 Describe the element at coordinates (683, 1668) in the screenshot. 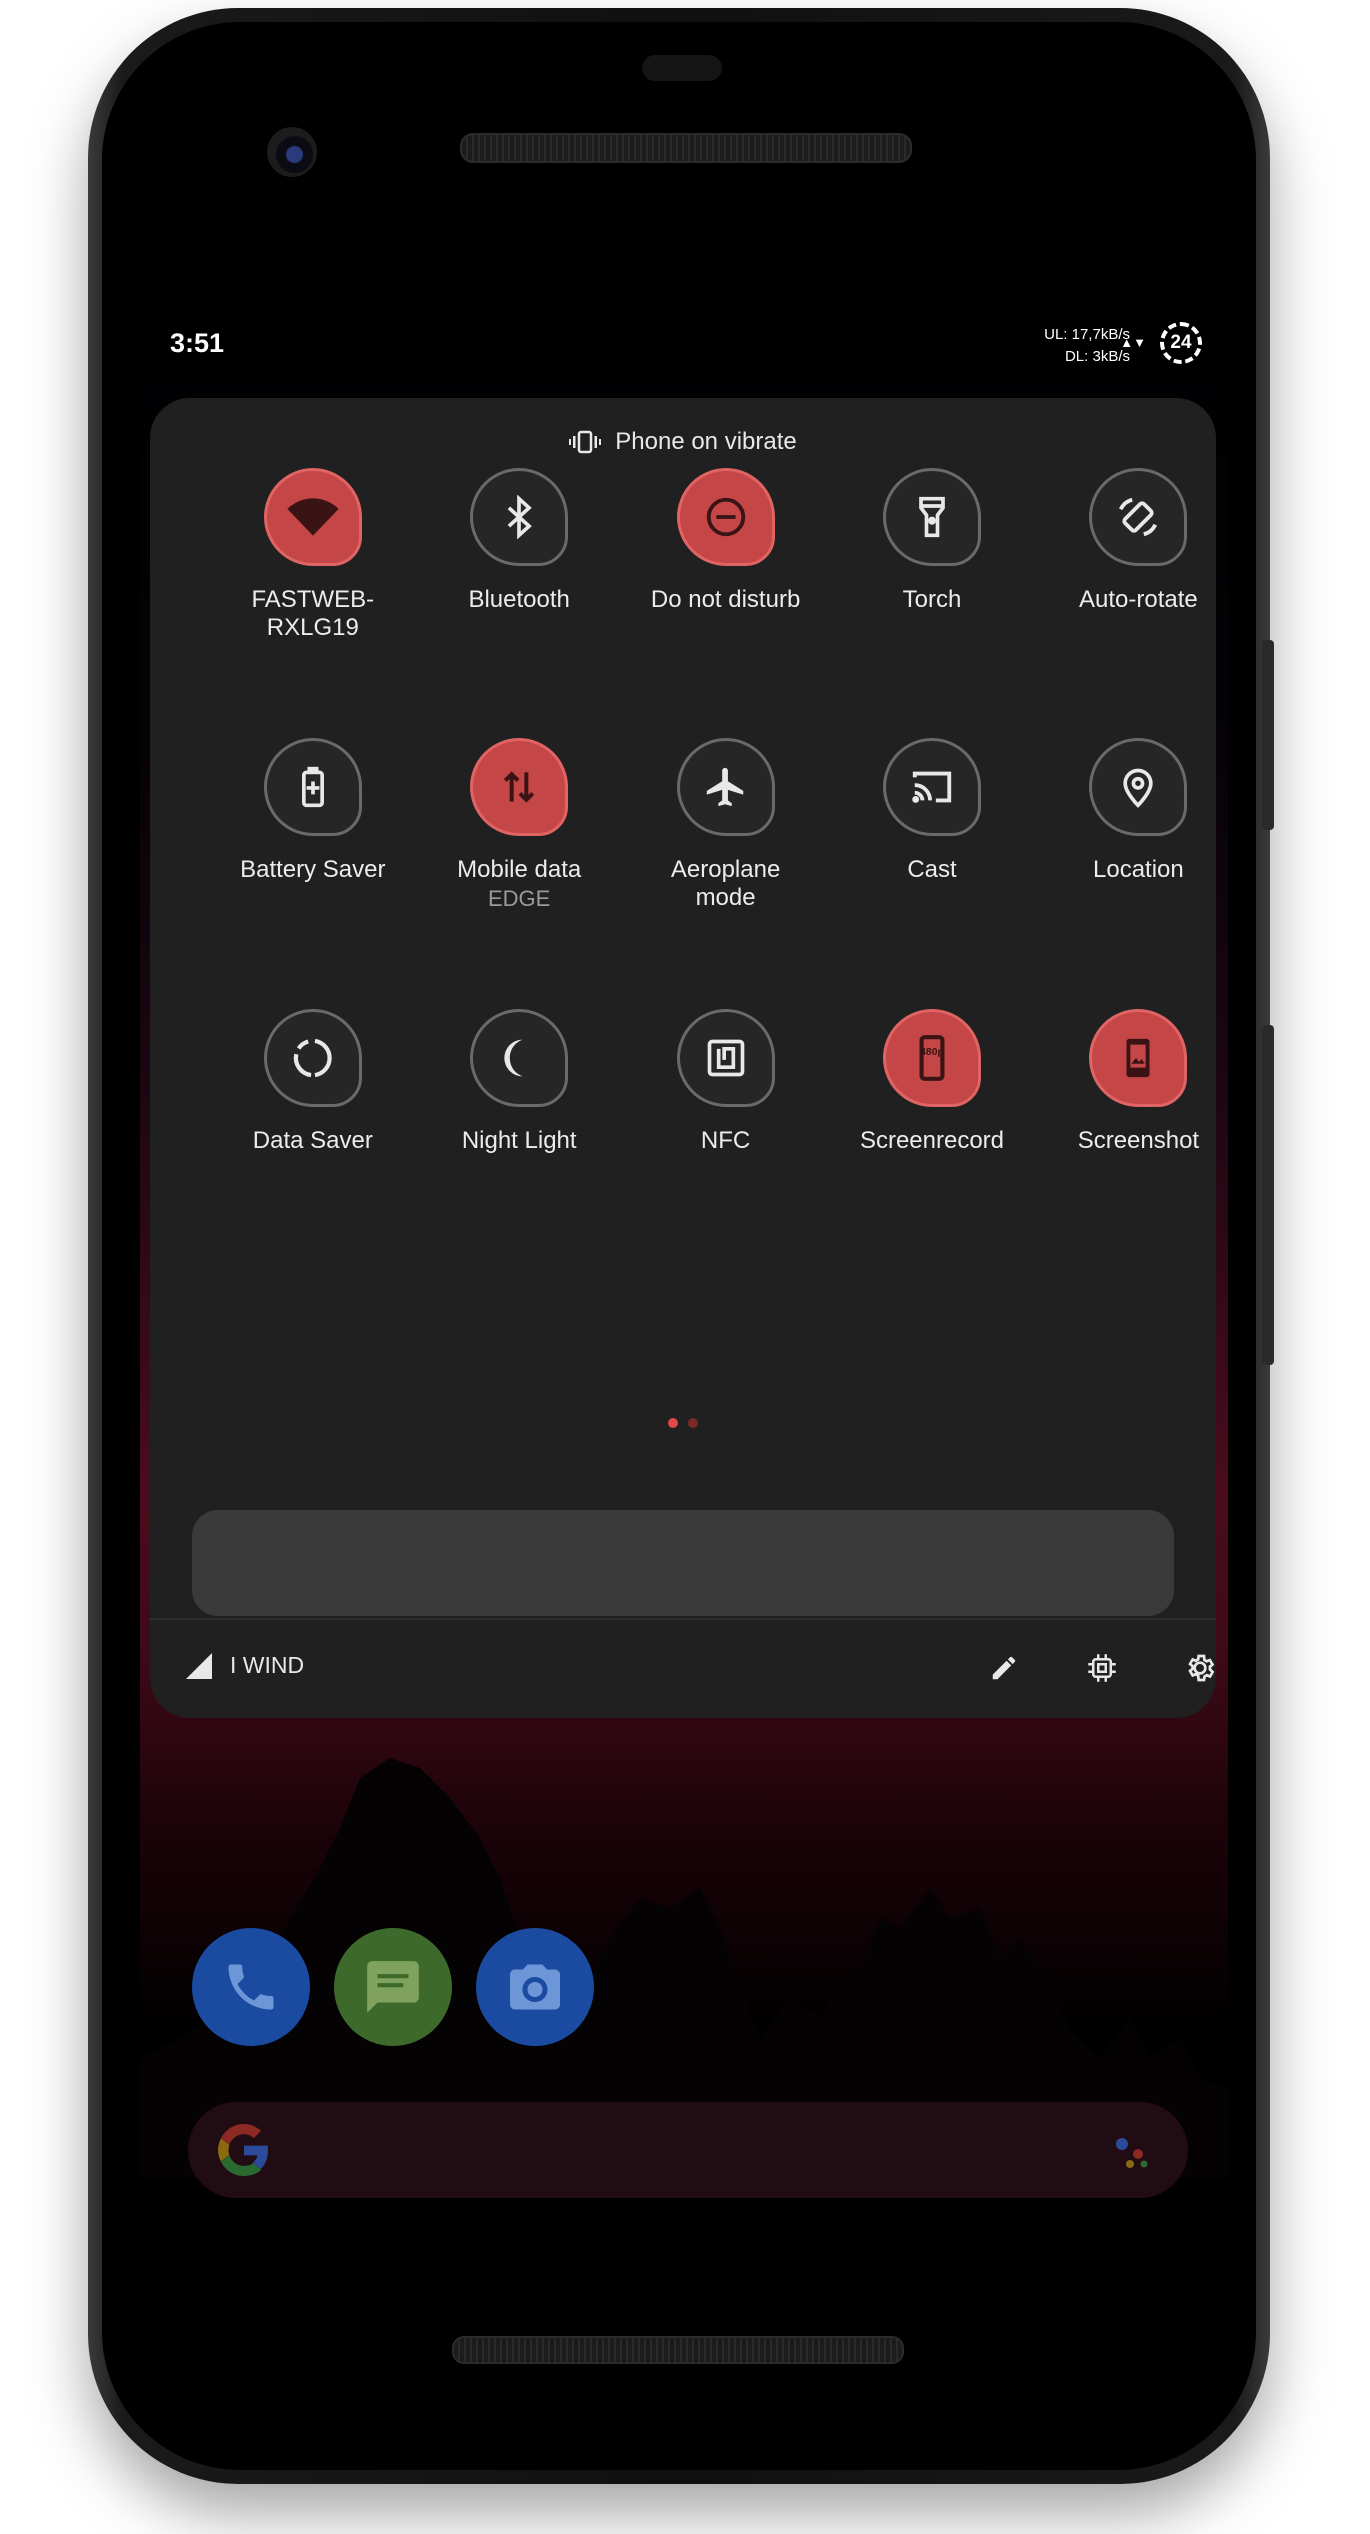

I see `panel-footer: I WIND` at that location.